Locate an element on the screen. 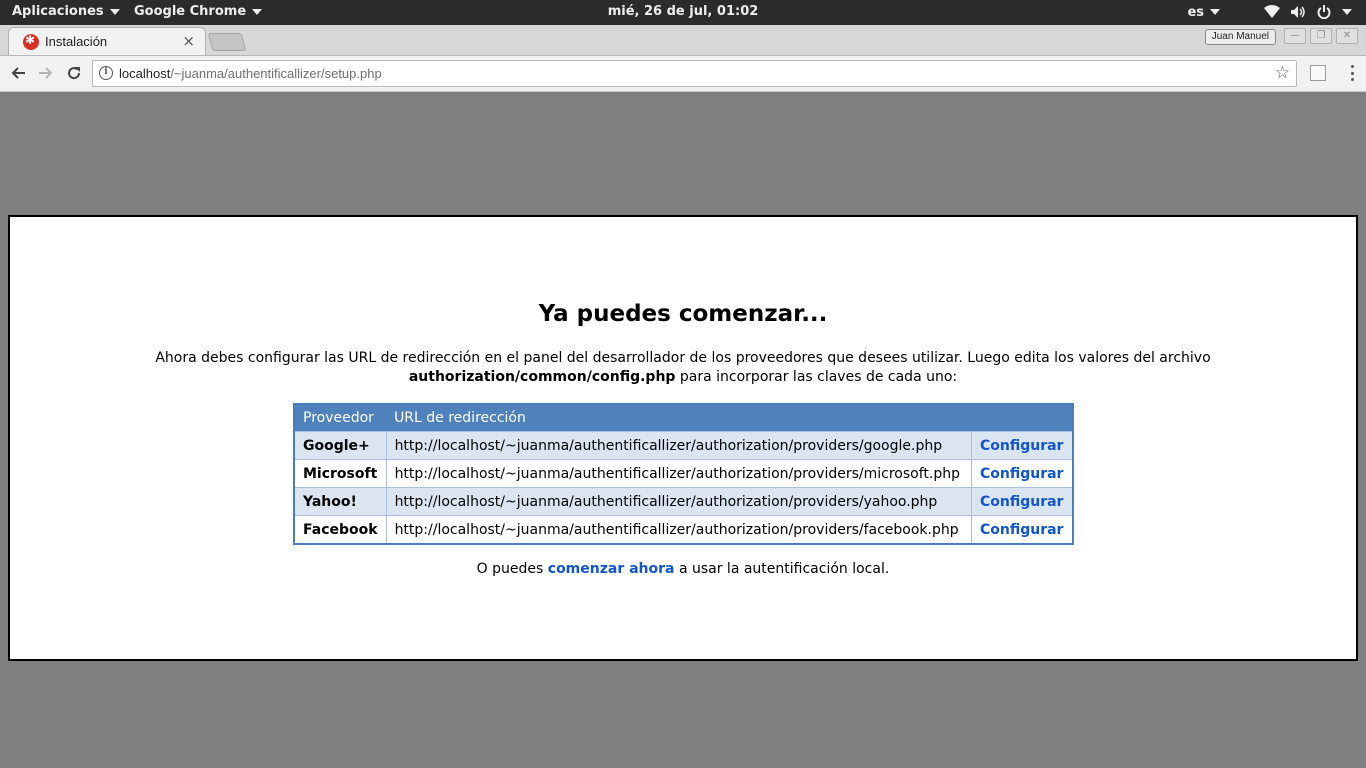  minimize-button: — is located at coordinates (1295, 36).